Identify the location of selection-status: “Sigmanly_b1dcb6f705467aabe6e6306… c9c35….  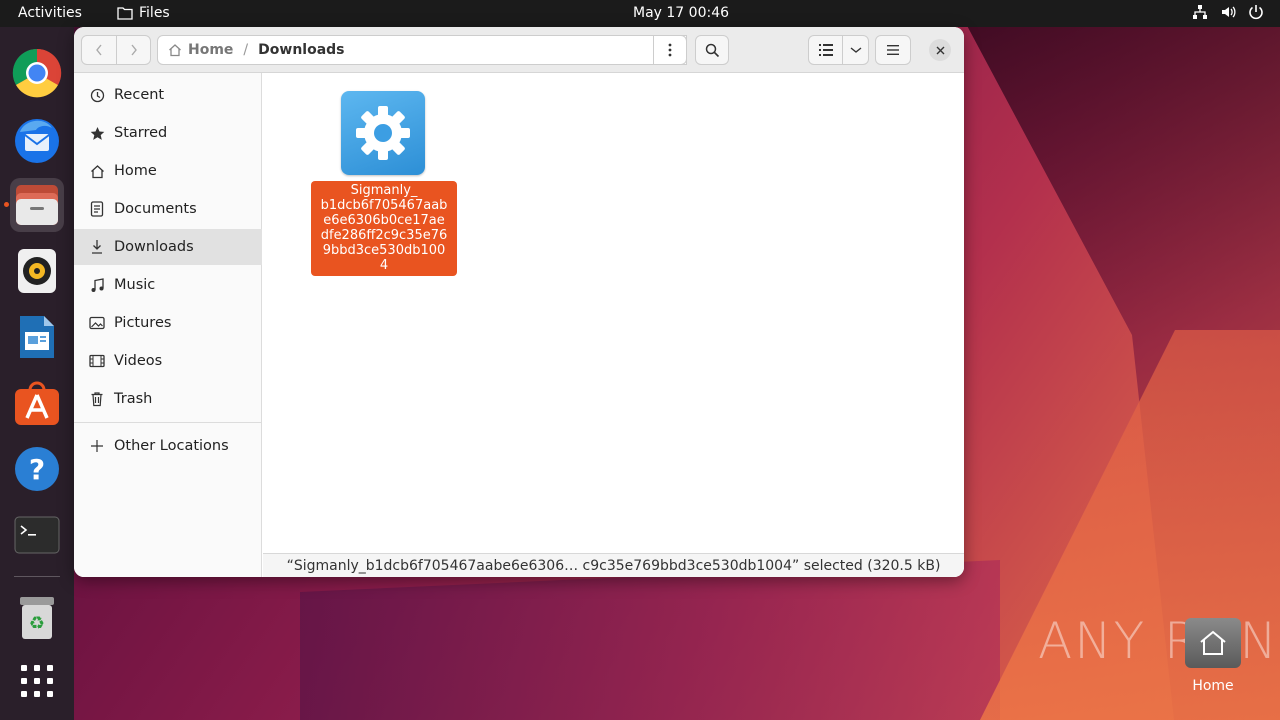
(613, 565).